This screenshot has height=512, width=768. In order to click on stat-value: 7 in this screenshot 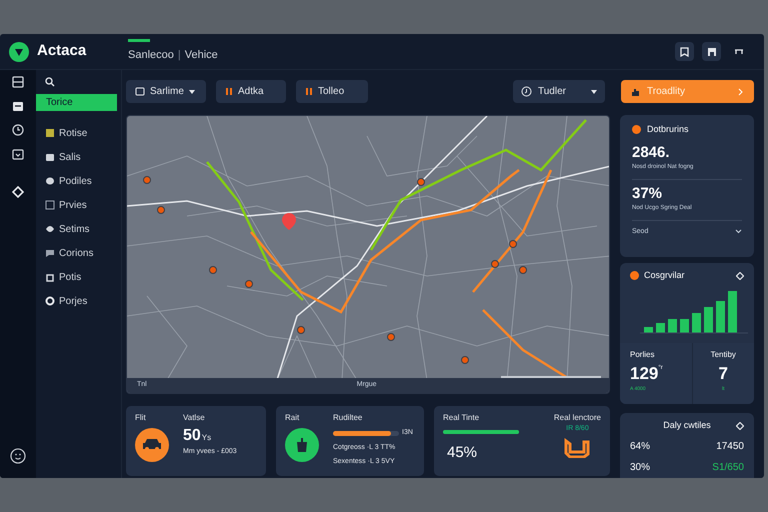, I will do `click(723, 373)`.